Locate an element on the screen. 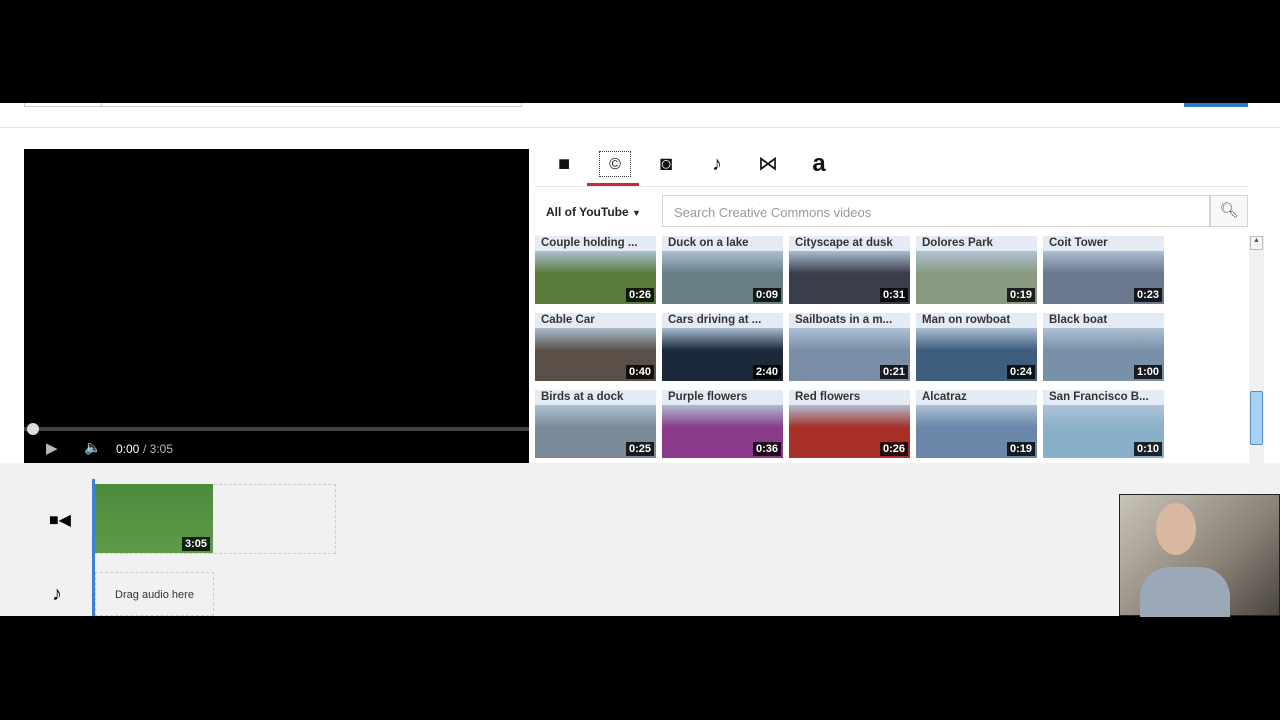 Image resolution: width=1280 pixels, height=720 pixels. video-duration: 0:24 is located at coordinates (1020, 372).